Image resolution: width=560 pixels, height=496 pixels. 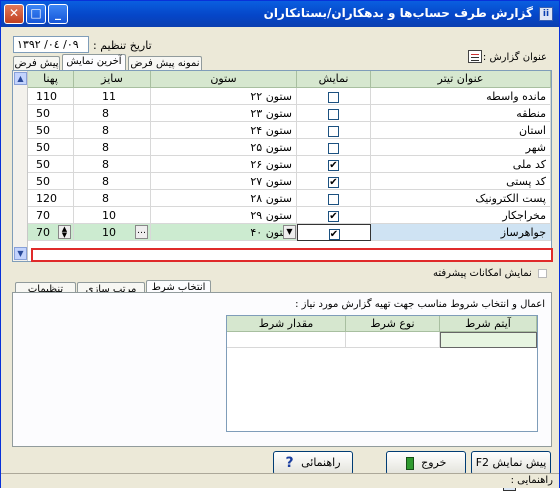 What do you see at coordinates (112, 96) in the screenshot?
I see `cell-size: 11` at bounding box center [112, 96].